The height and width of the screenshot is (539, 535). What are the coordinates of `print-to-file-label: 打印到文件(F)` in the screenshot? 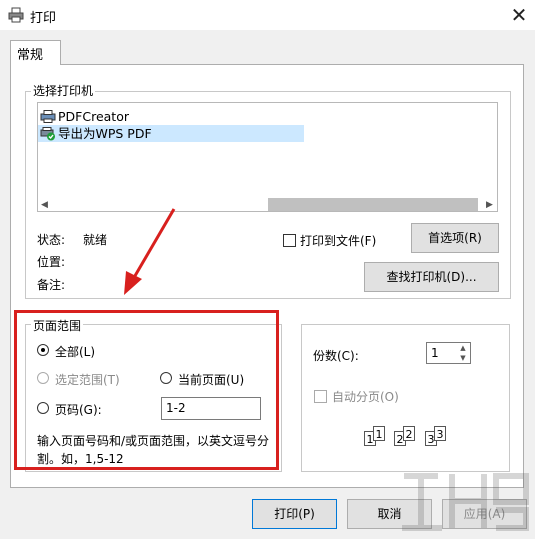 It's located at (338, 241).